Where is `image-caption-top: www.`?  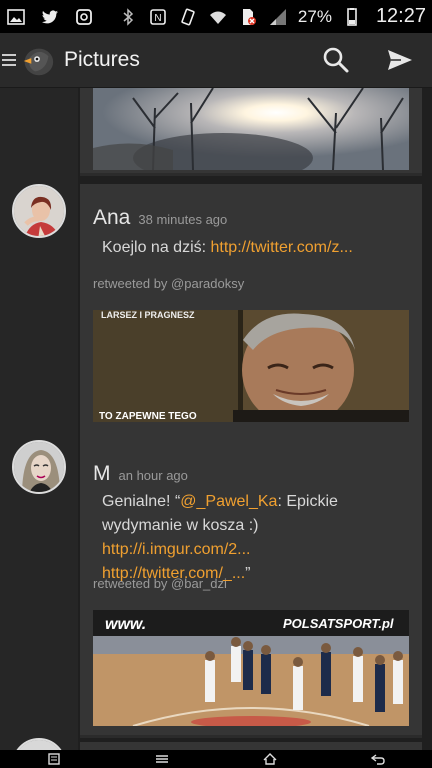 image-caption-top: www. is located at coordinates (125, 624).